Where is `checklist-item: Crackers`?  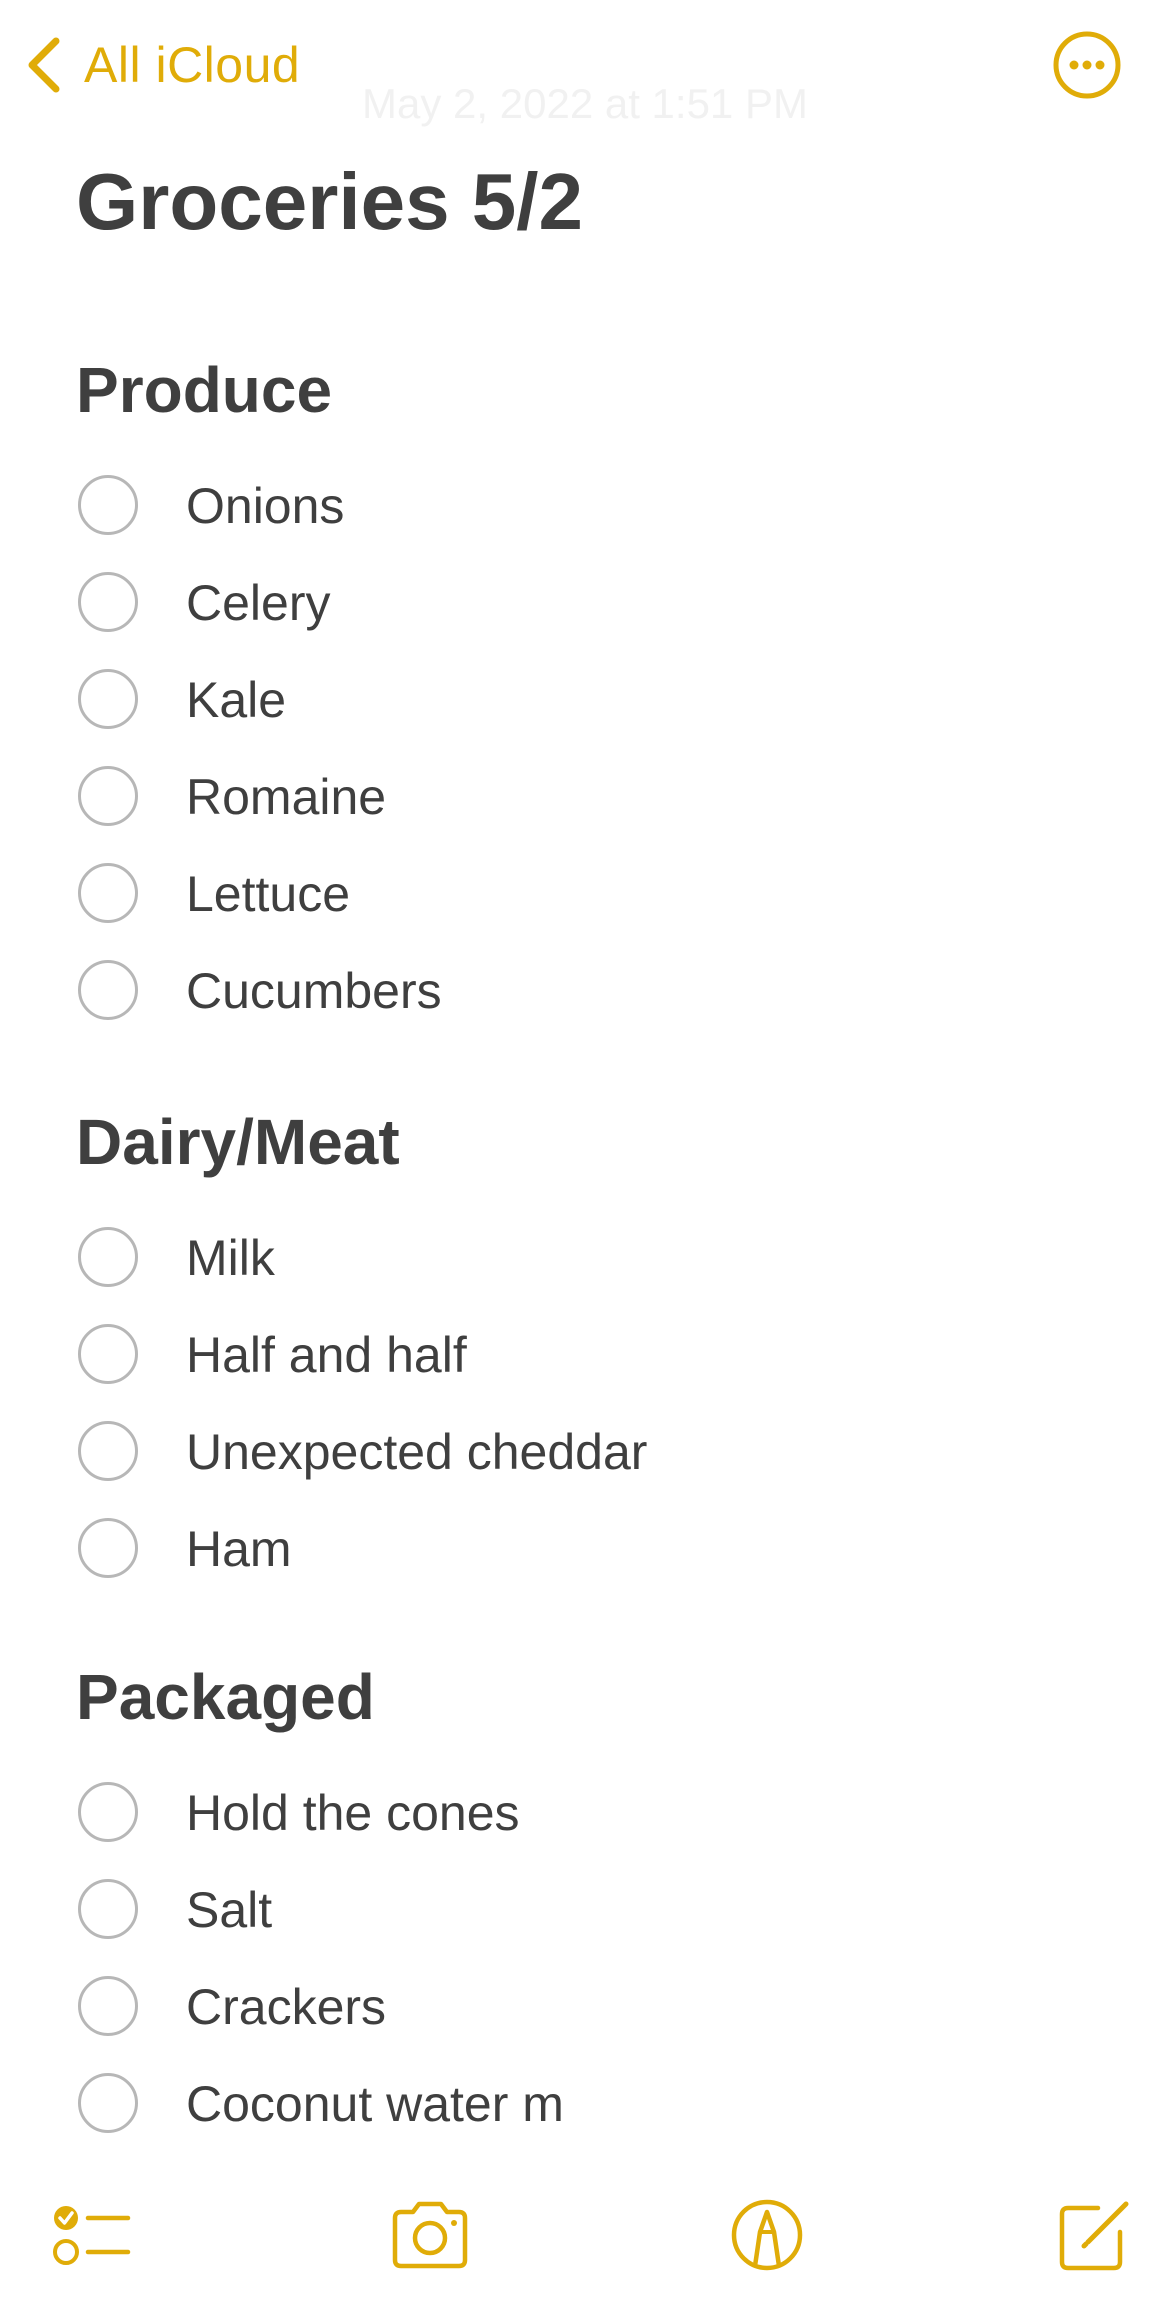 checklist-item: Crackers is located at coordinates (585, 2007).